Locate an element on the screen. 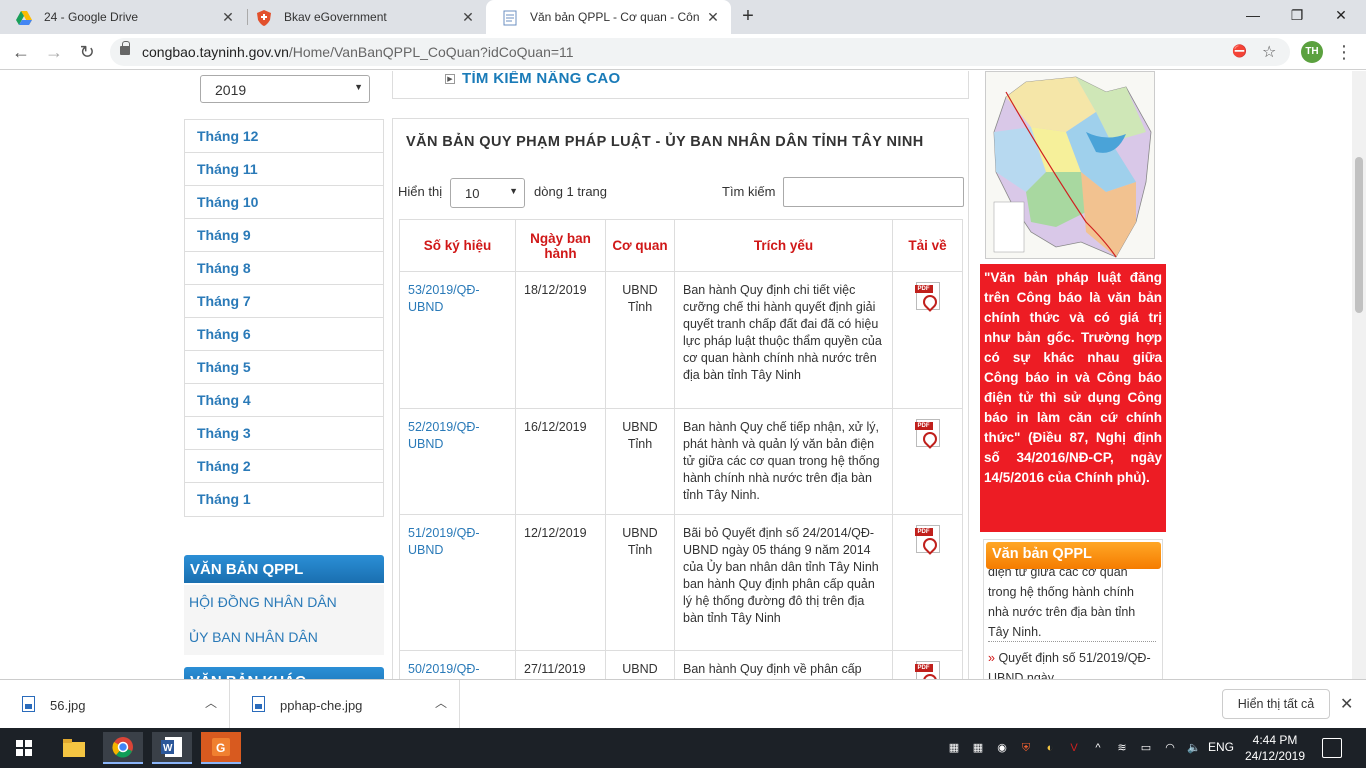 The height and width of the screenshot is (768, 1366). month-item: Tháng 9 is located at coordinates (284, 235).